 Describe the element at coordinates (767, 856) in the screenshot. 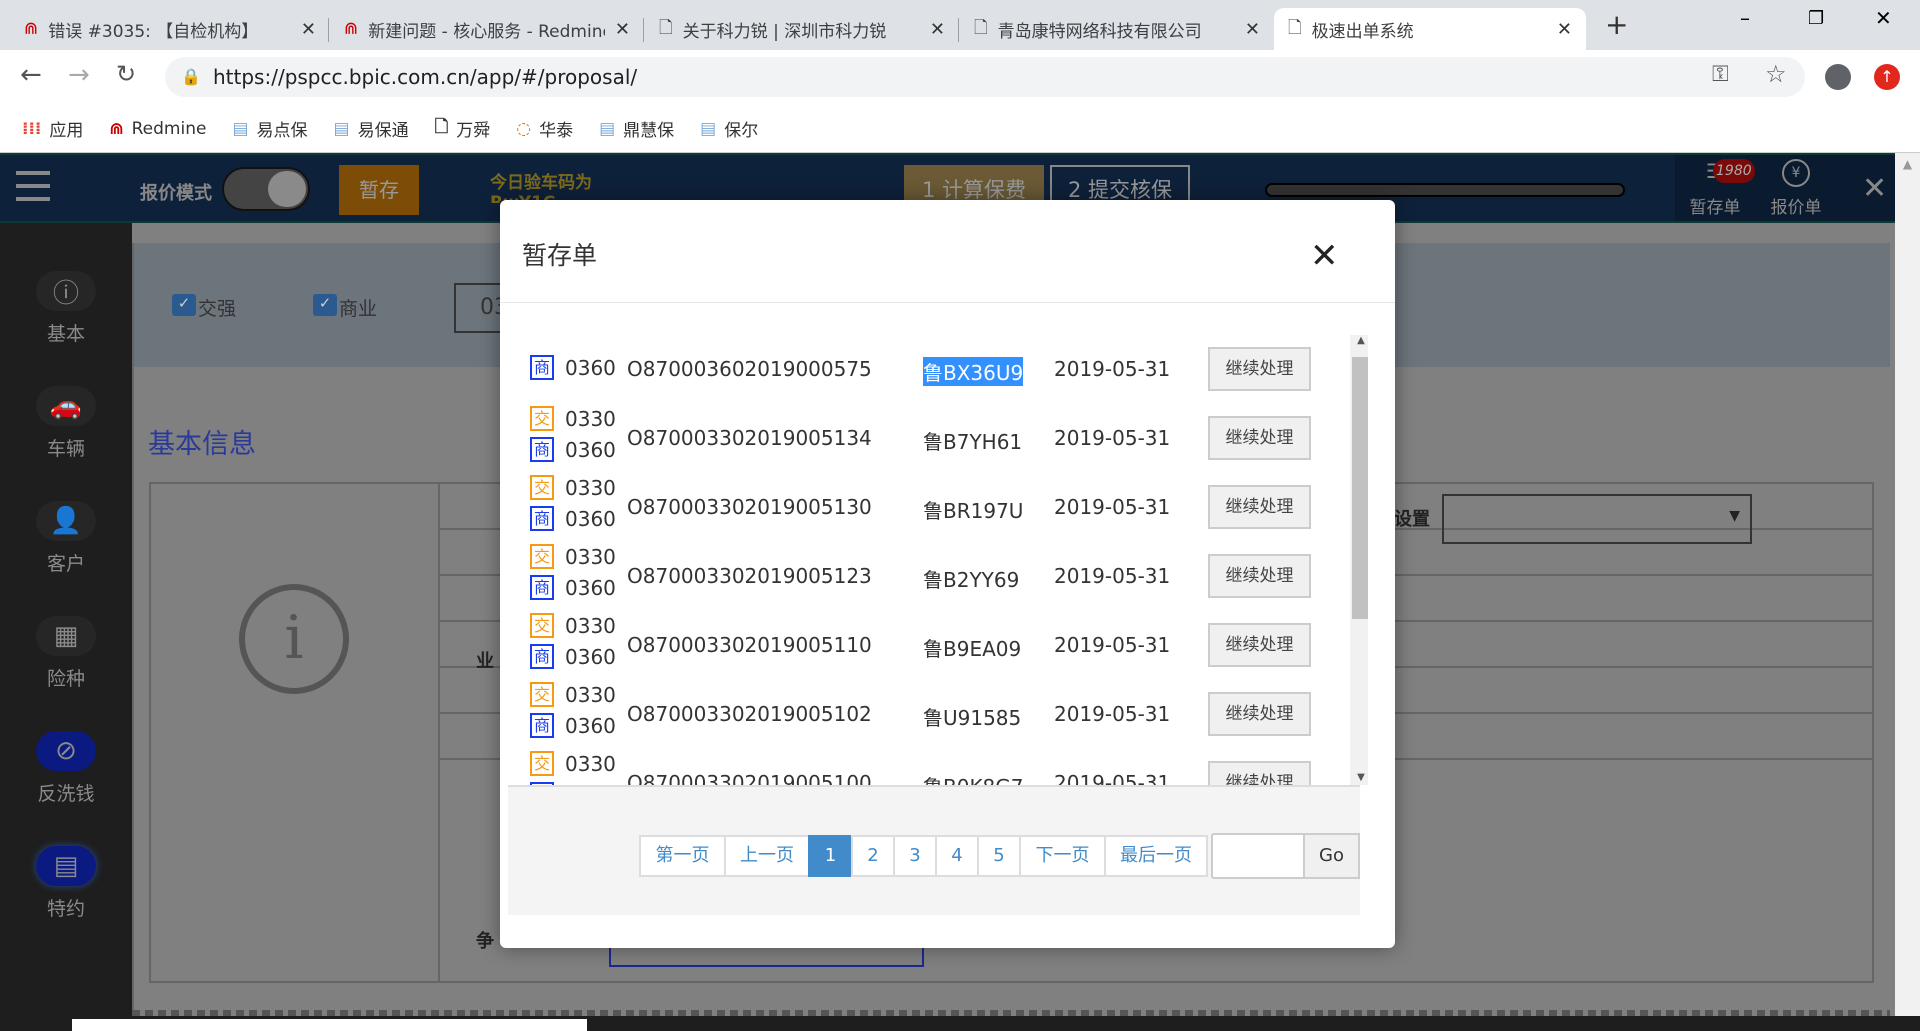

I see `prev-page-button: 上一页` at that location.